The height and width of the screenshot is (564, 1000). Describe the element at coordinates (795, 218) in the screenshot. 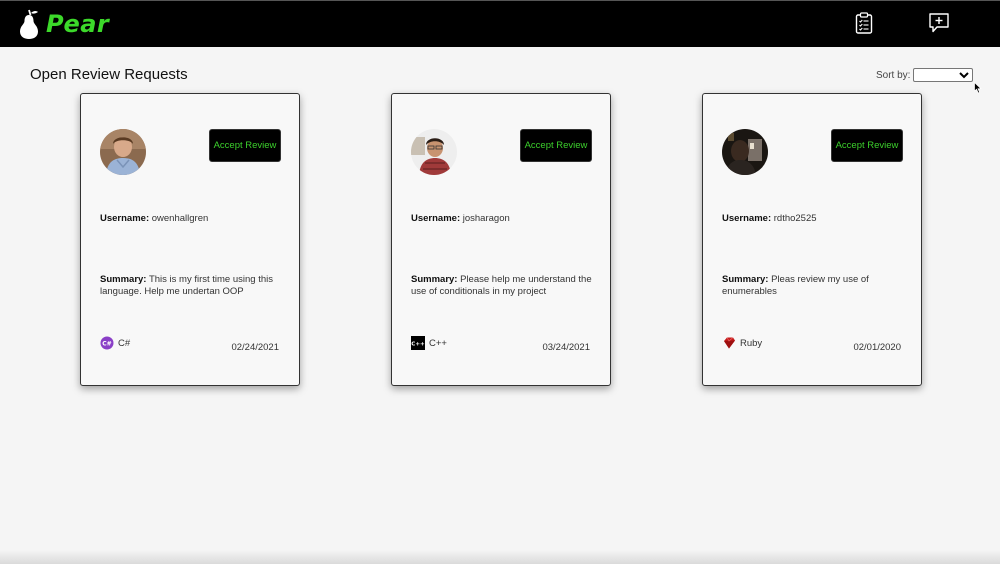

I see `username-value: rdtho2525` at that location.